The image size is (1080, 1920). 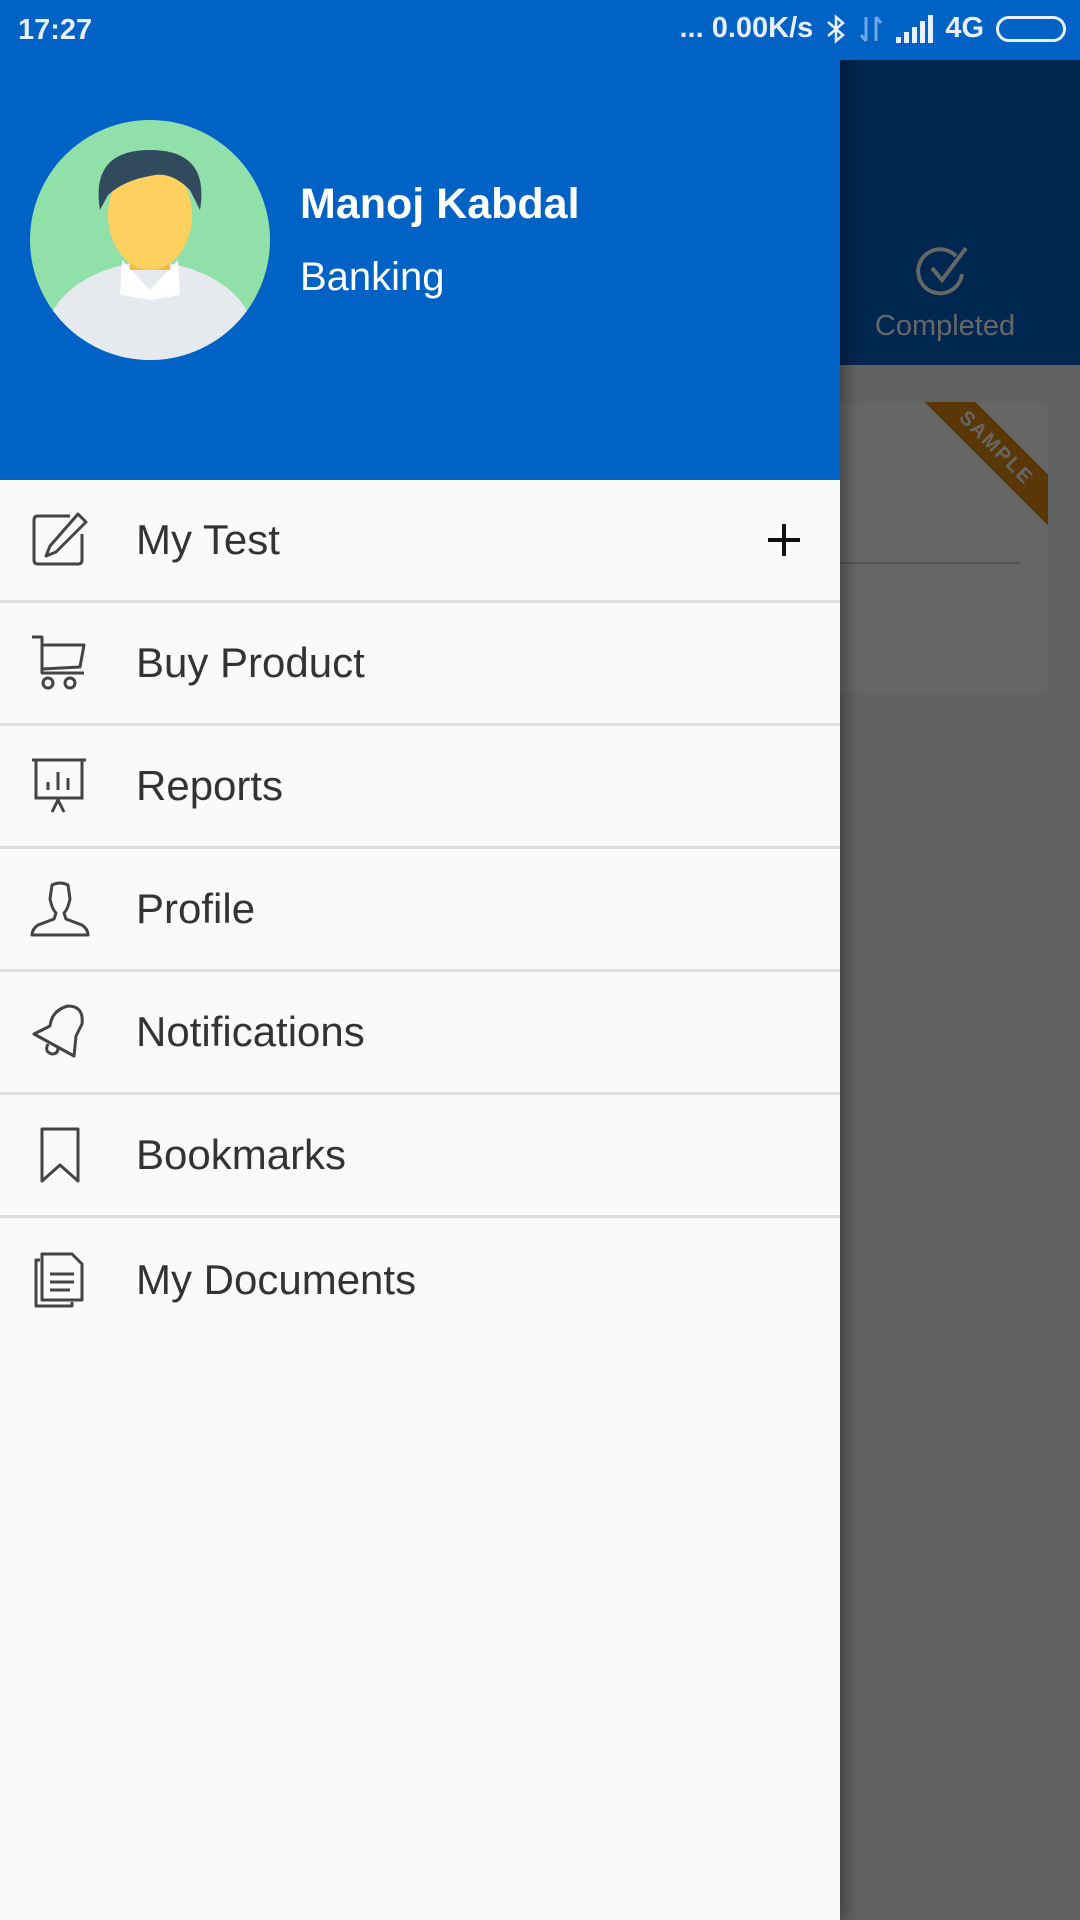 What do you see at coordinates (59, 785) in the screenshot?
I see `presentation-chart-icon` at bounding box center [59, 785].